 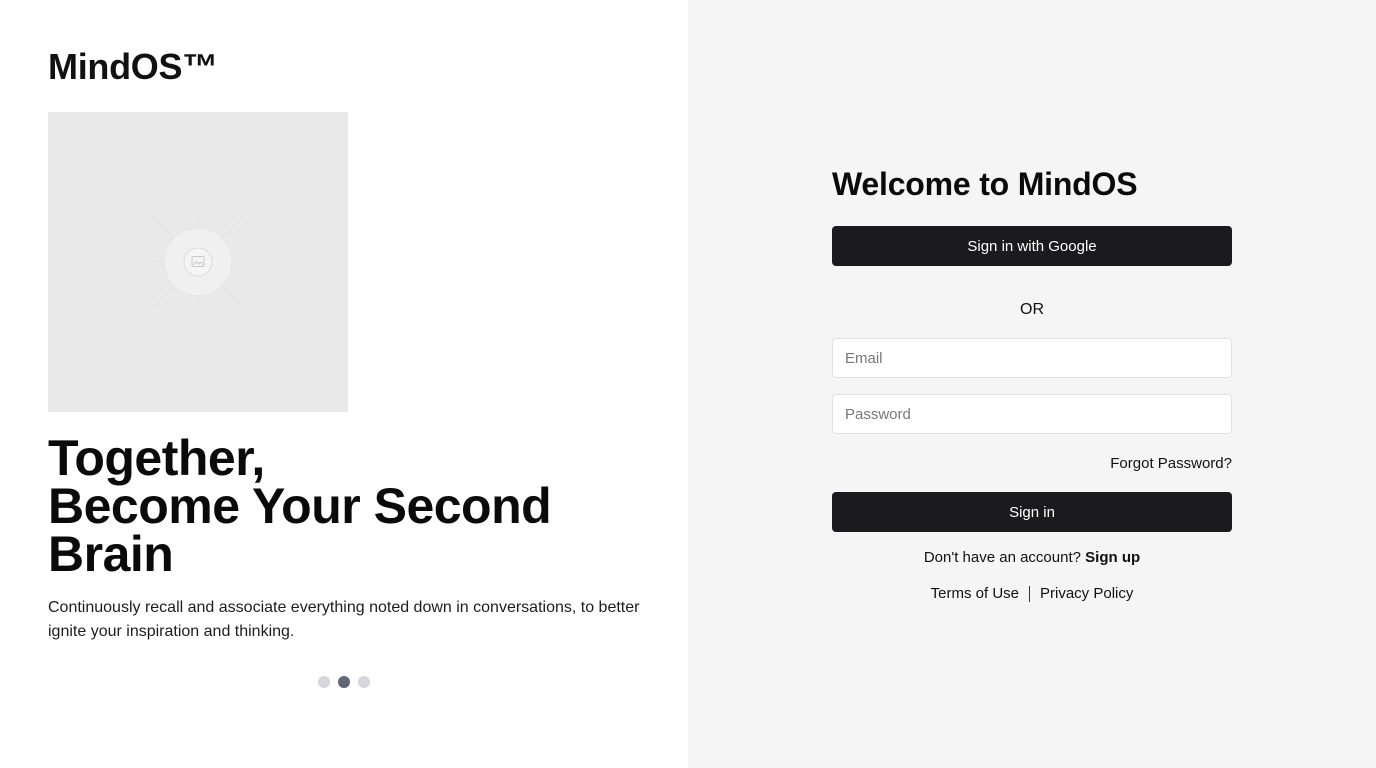 I want to click on signin-button: Sign in, so click(x=1032, y=512).